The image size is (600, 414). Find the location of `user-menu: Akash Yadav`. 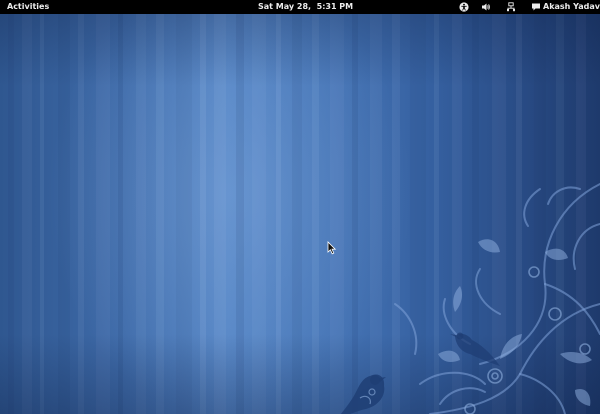

user-menu: Akash Yadav is located at coordinates (571, 7).